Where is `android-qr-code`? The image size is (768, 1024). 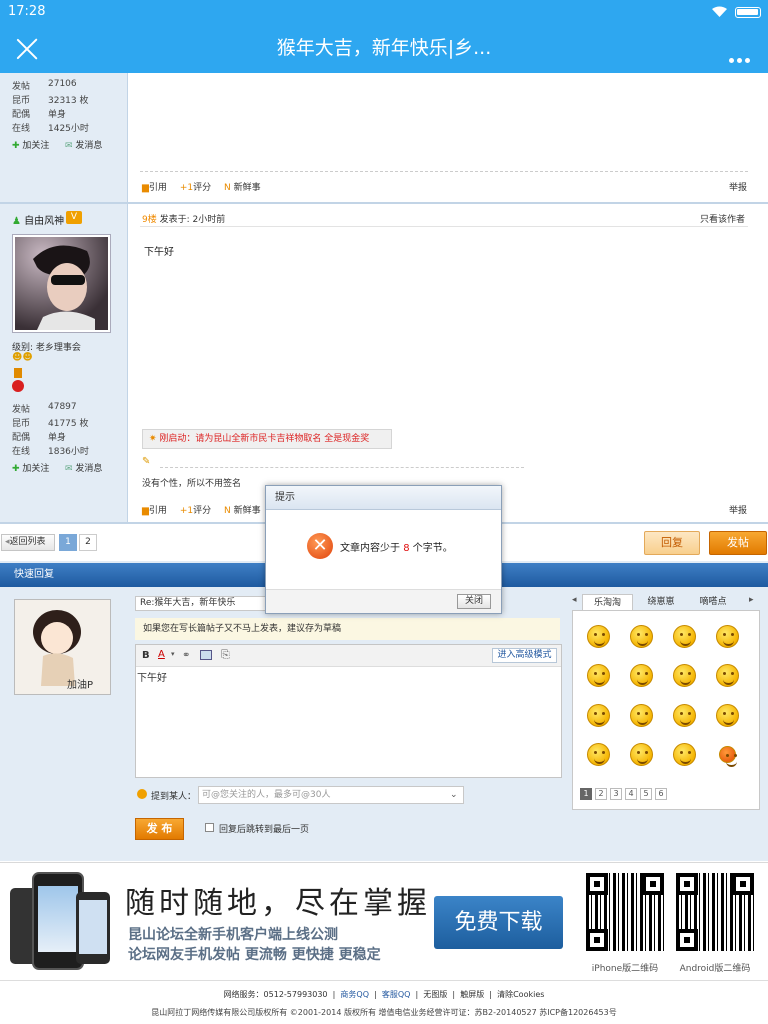
android-qr-code is located at coordinates (715, 912).